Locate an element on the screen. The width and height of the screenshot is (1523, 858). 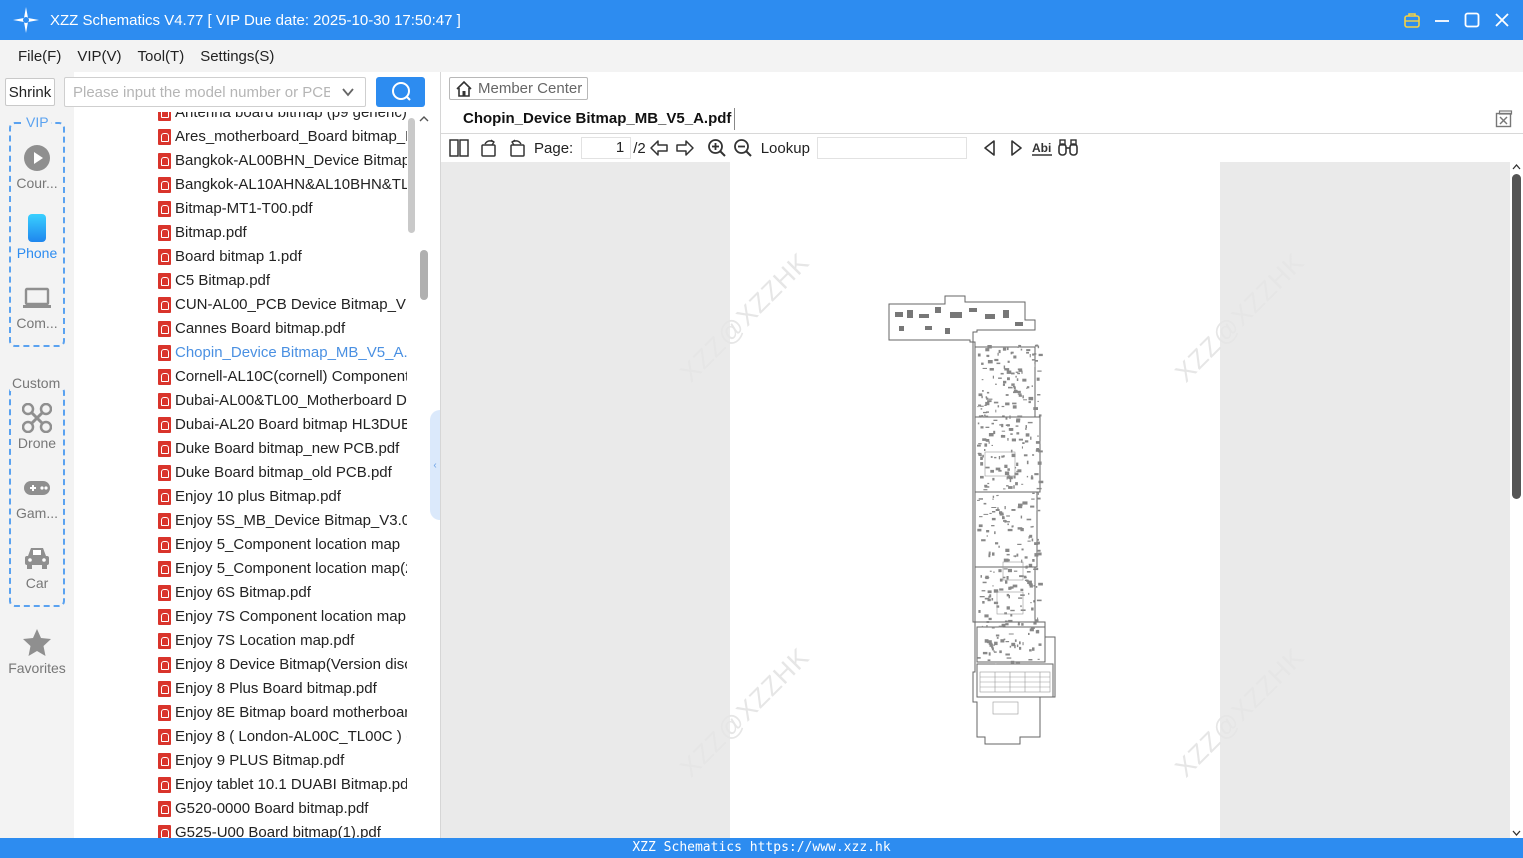
tab-document: Chopin_Device Bitmap_MB_V5_A.pdf is located at coordinates (597, 118).